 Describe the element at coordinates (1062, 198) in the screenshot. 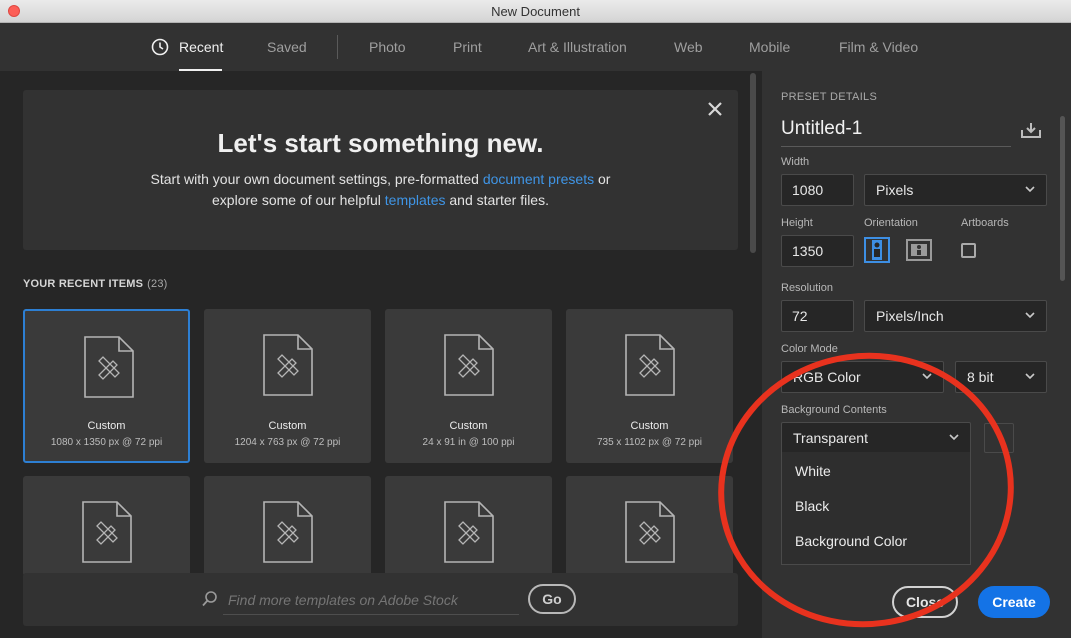

I see `right-scrollbar` at that location.